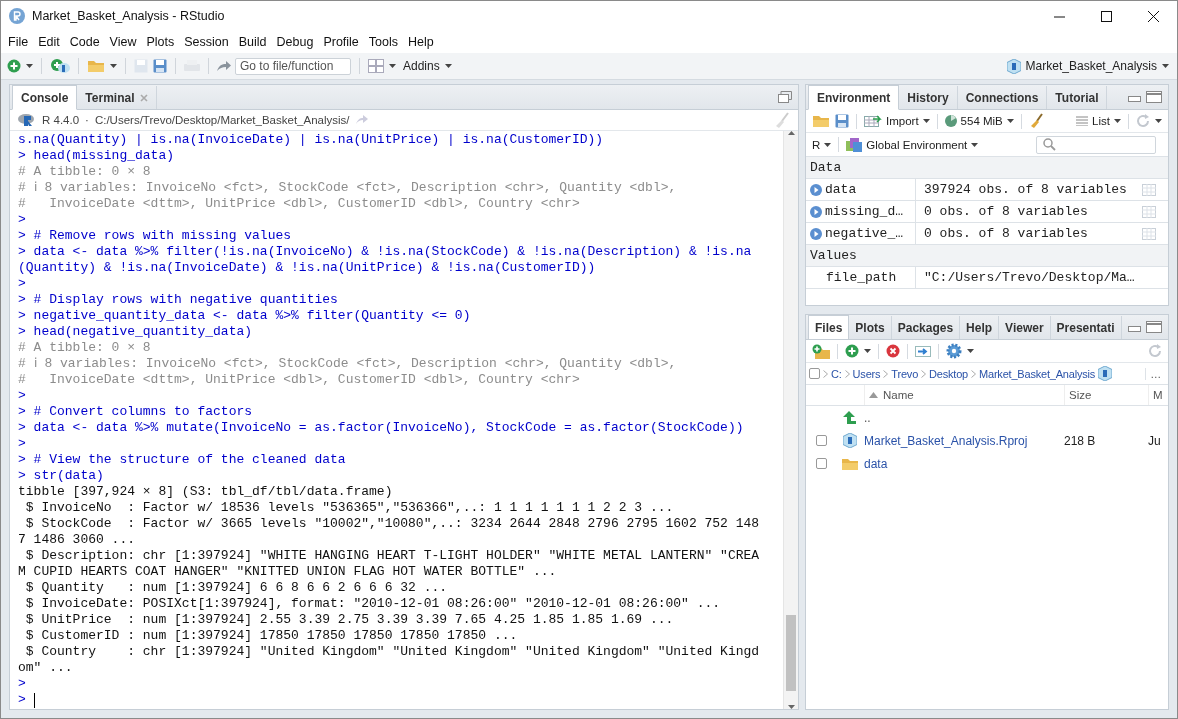 The image size is (1178, 719). Describe the element at coordinates (866, 373) in the screenshot. I see `breadcrumb-link: Users` at that location.